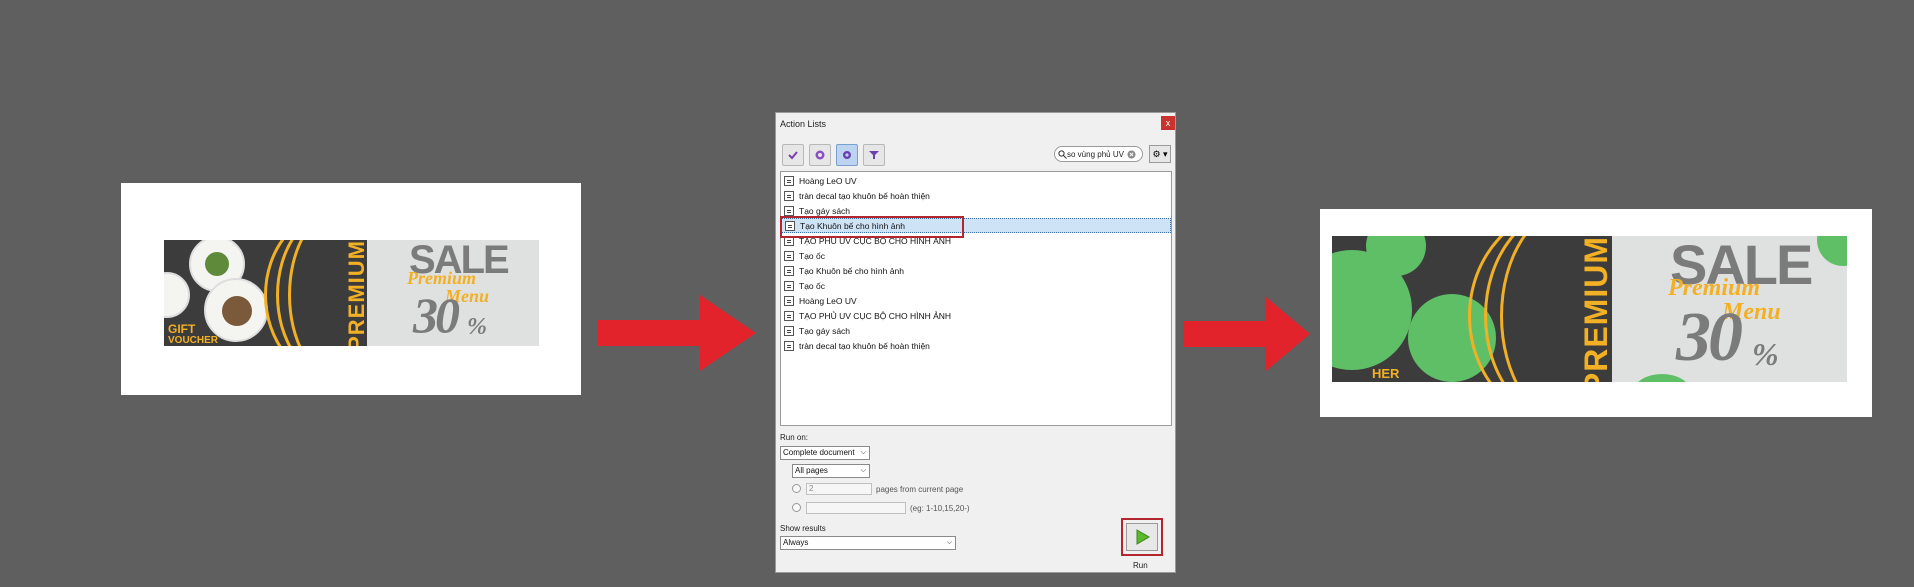 The width and height of the screenshot is (1914, 587). Describe the element at coordinates (856, 508) in the screenshot. I see `page-range-field` at that location.